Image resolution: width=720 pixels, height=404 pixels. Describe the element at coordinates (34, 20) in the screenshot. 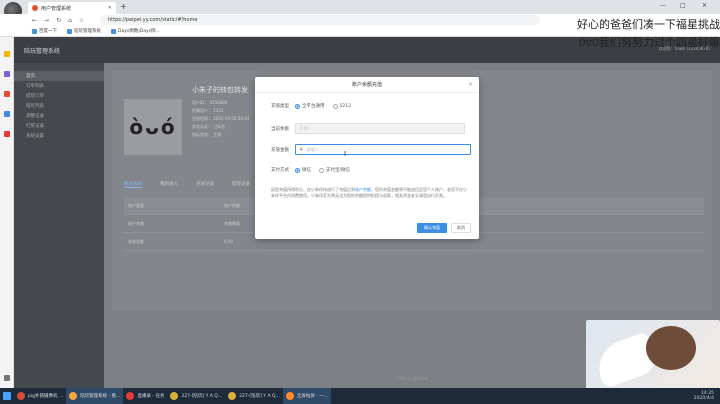

I see `back-icon: ←` at that location.